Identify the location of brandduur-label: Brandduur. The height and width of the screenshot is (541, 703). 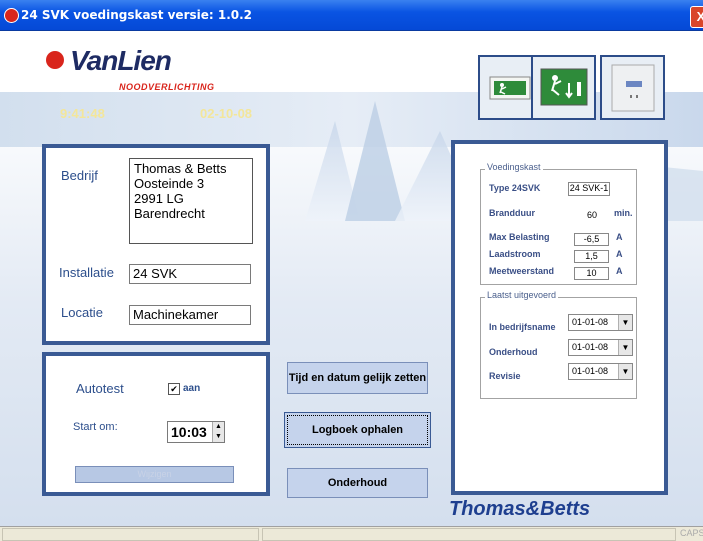
(512, 213).